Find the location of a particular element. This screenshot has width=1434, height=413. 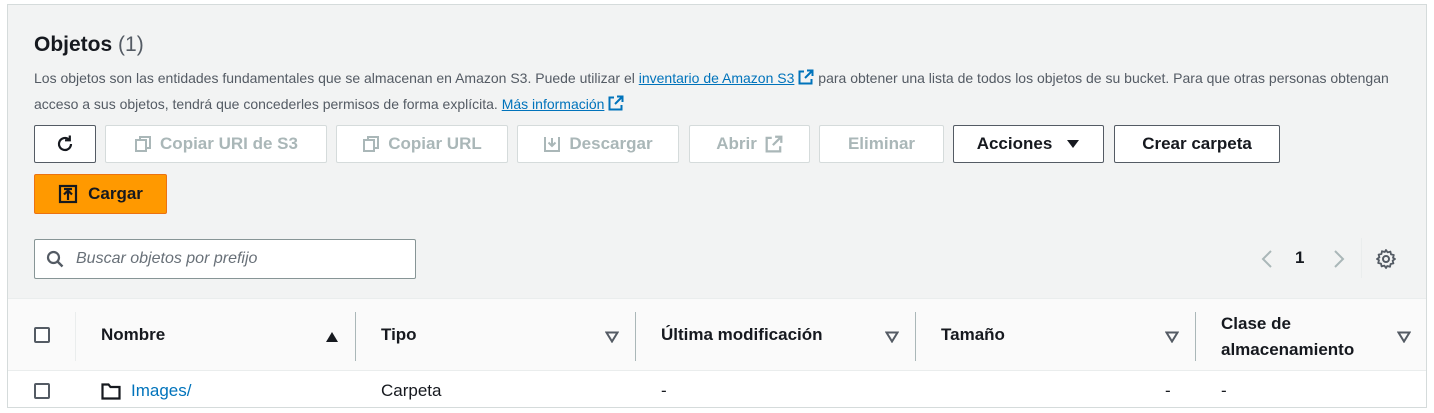

table-row: Images/ Carpeta - - - is located at coordinates (717, 389).